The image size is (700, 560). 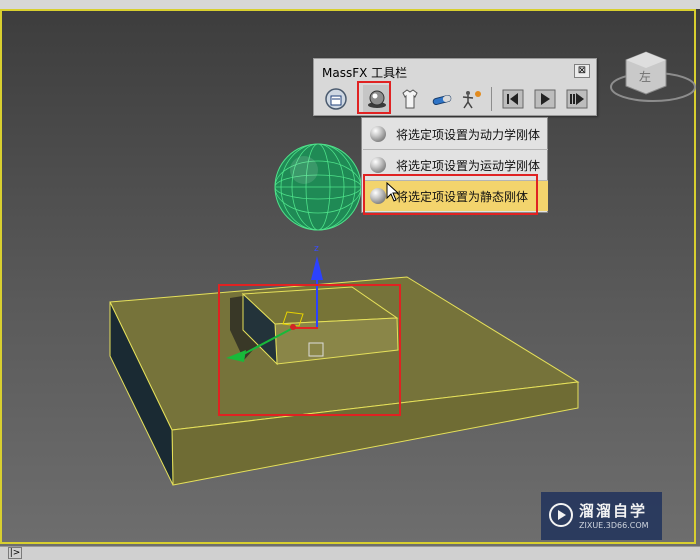 I want to click on watermark: 溜溜自学 ZIXUE.3D66.COM, so click(x=601, y=516).